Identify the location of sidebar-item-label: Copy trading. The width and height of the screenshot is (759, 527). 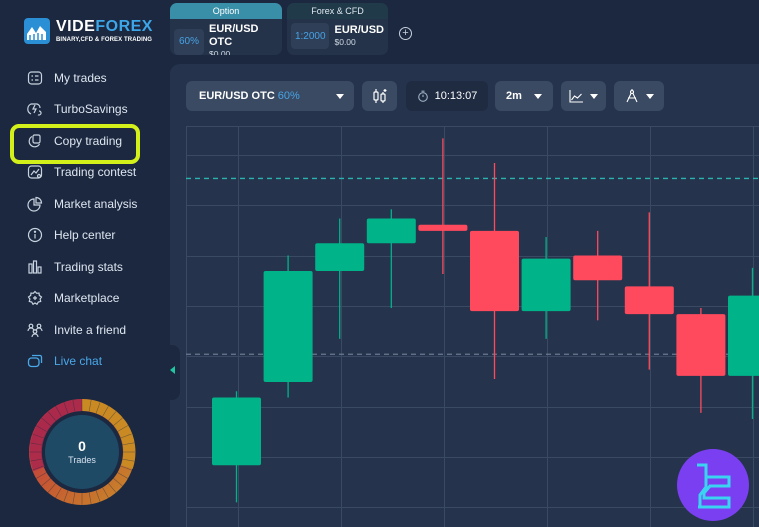
(88, 140).